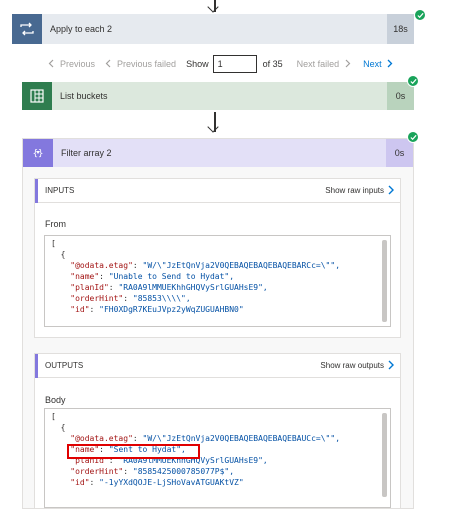  I want to click on body-label: Body, so click(55, 400).